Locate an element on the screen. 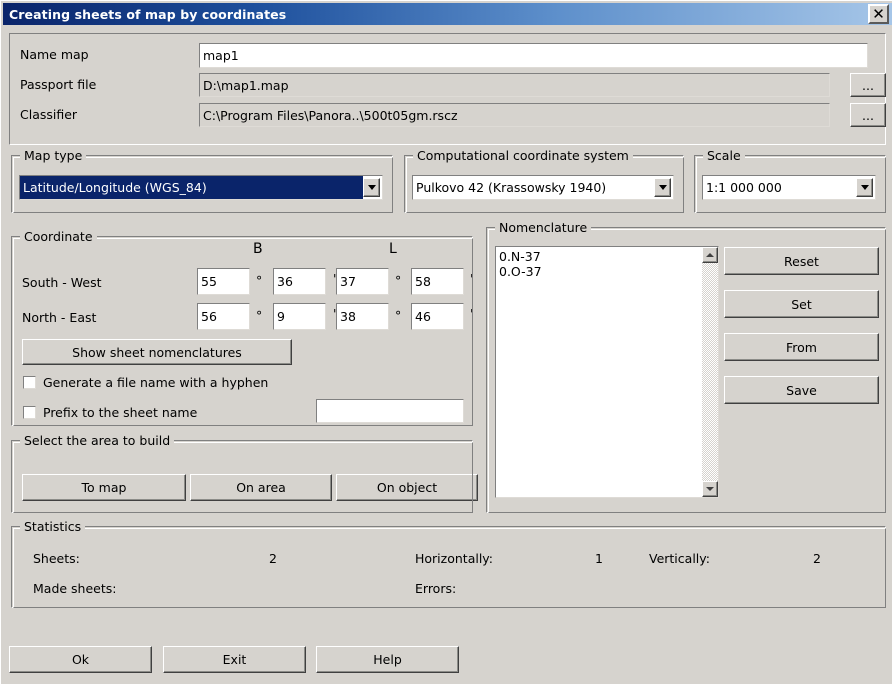  made-sheets-label: Made sheets: is located at coordinates (75, 588).